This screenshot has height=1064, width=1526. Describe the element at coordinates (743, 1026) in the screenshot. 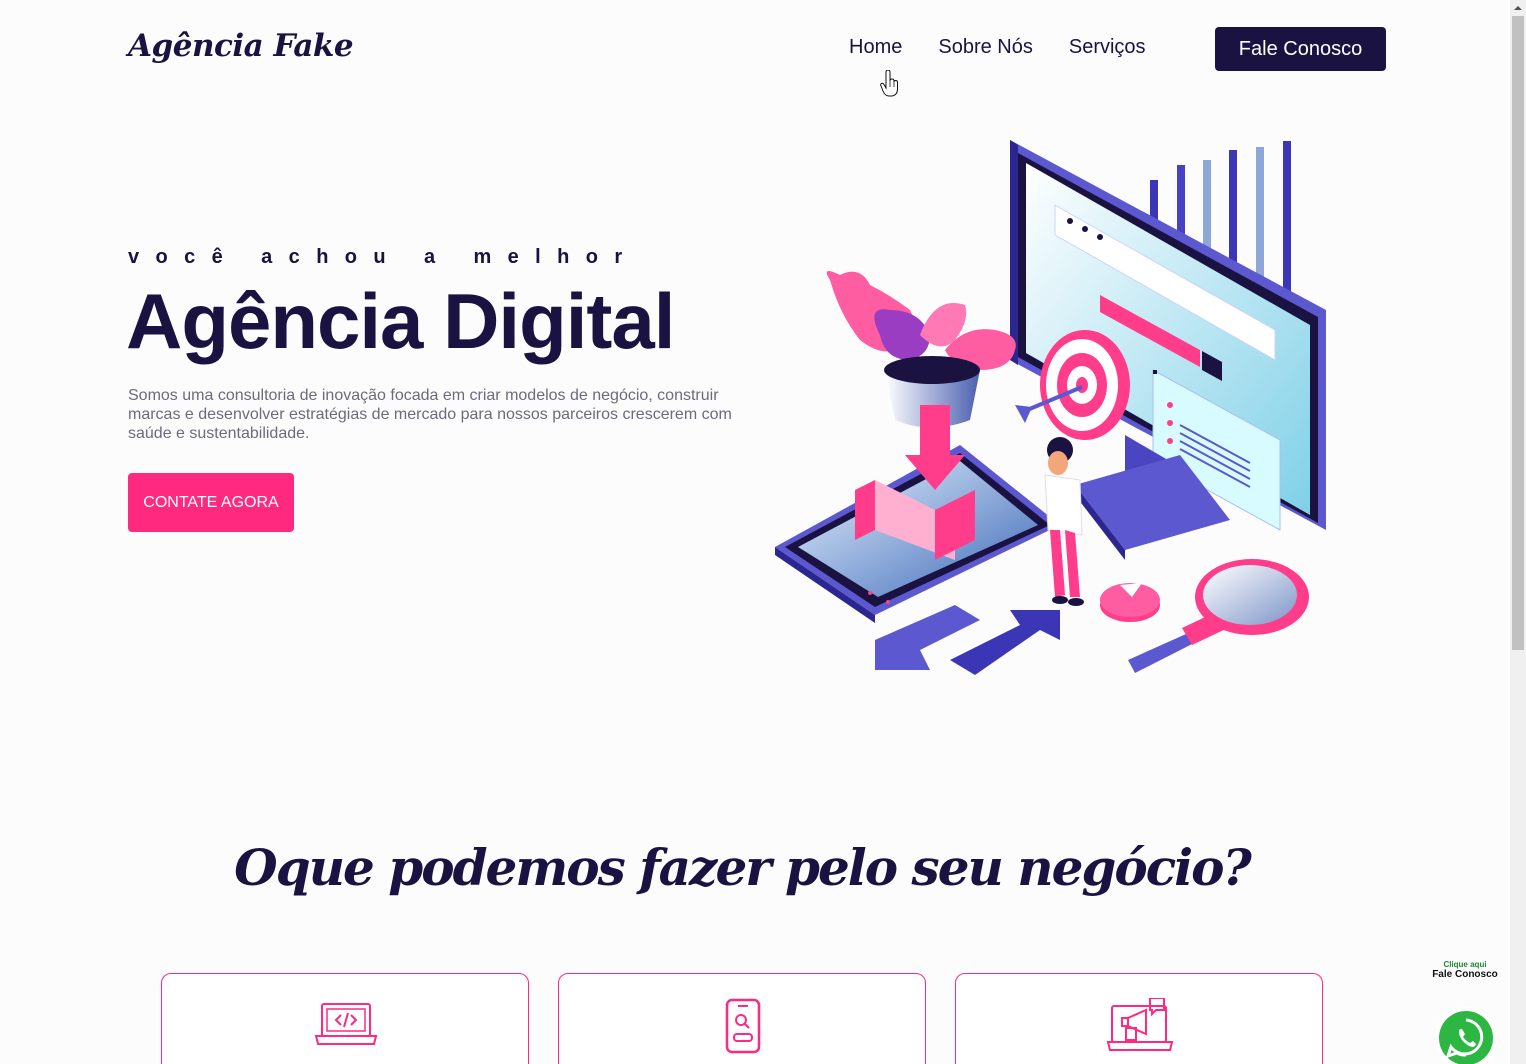

I see `smartphone-search-icon` at that location.